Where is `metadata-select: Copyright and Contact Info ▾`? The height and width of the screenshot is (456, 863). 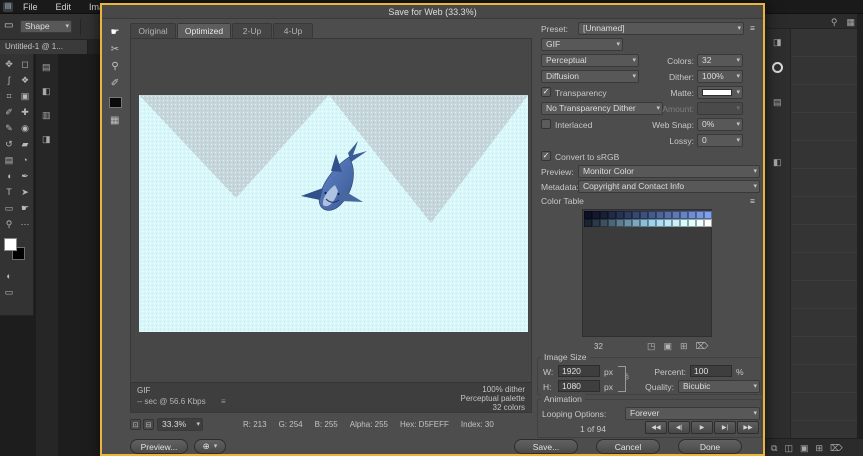 metadata-select: Copyright and Contact Info ▾ is located at coordinates (669, 186).